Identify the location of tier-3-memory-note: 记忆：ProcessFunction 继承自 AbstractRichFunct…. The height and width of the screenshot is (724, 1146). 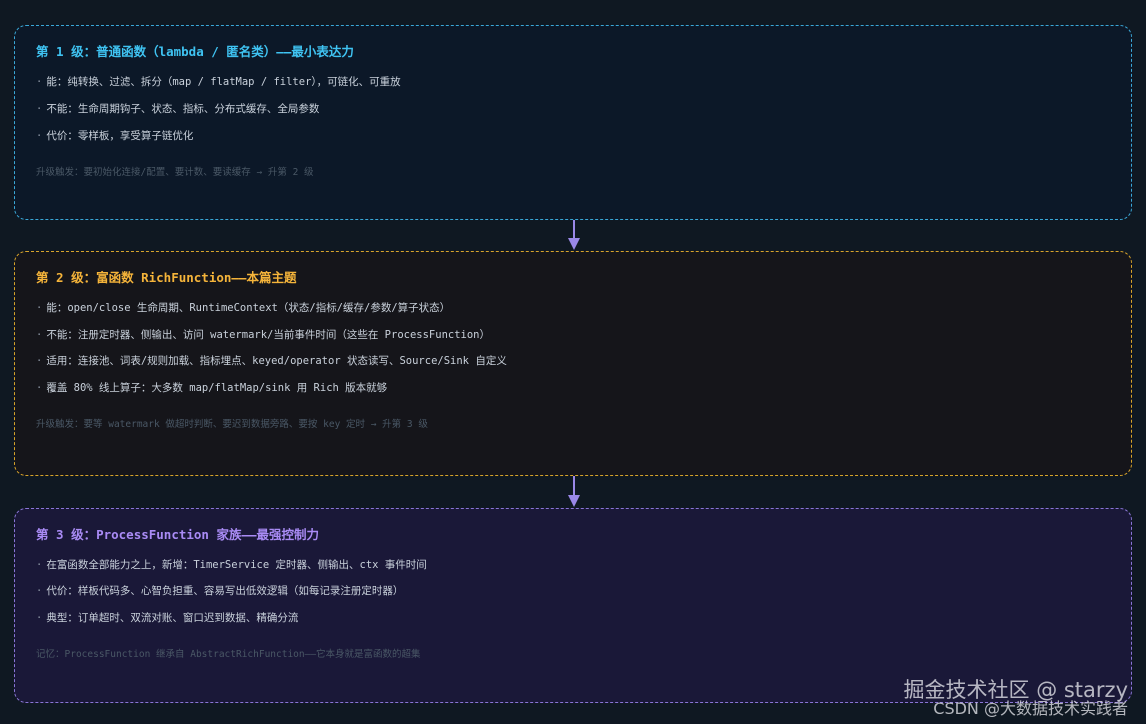
(228, 654).